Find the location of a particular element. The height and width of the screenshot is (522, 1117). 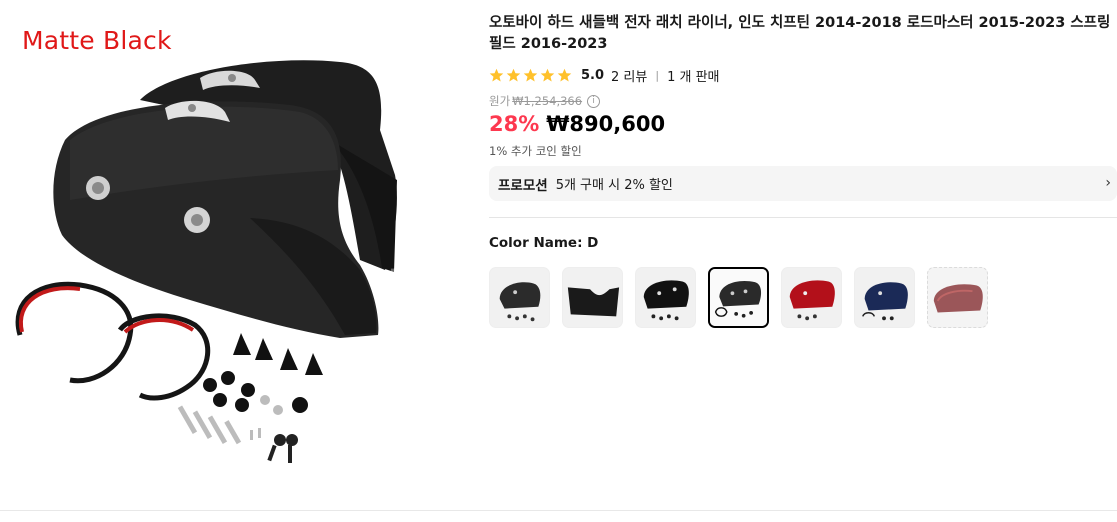

price-row: 28% ₩890,600 is located at coordinates (577, 124).